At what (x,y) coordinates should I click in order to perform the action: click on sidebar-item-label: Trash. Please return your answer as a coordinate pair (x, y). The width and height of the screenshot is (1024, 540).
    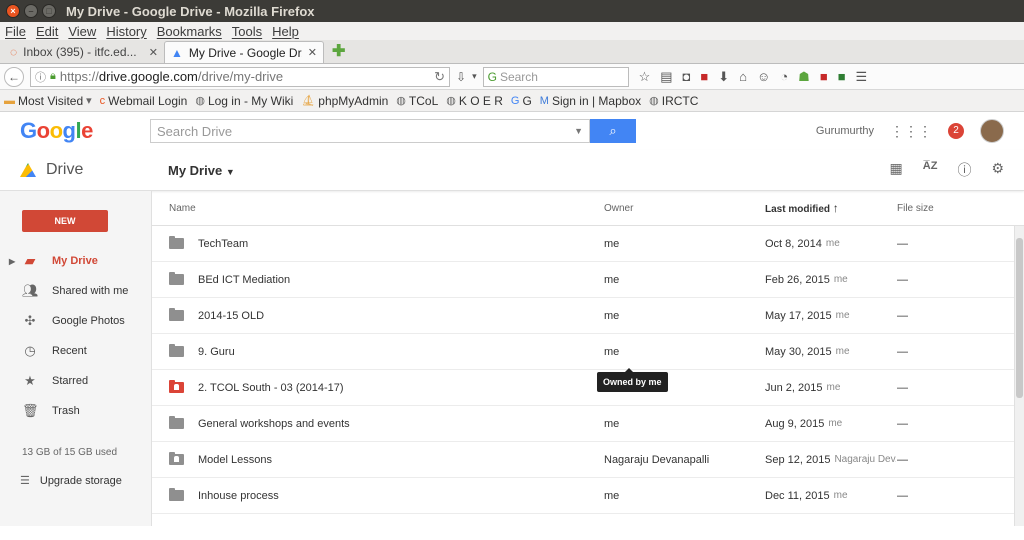
    Looking at the image, I should click on (66, 411).